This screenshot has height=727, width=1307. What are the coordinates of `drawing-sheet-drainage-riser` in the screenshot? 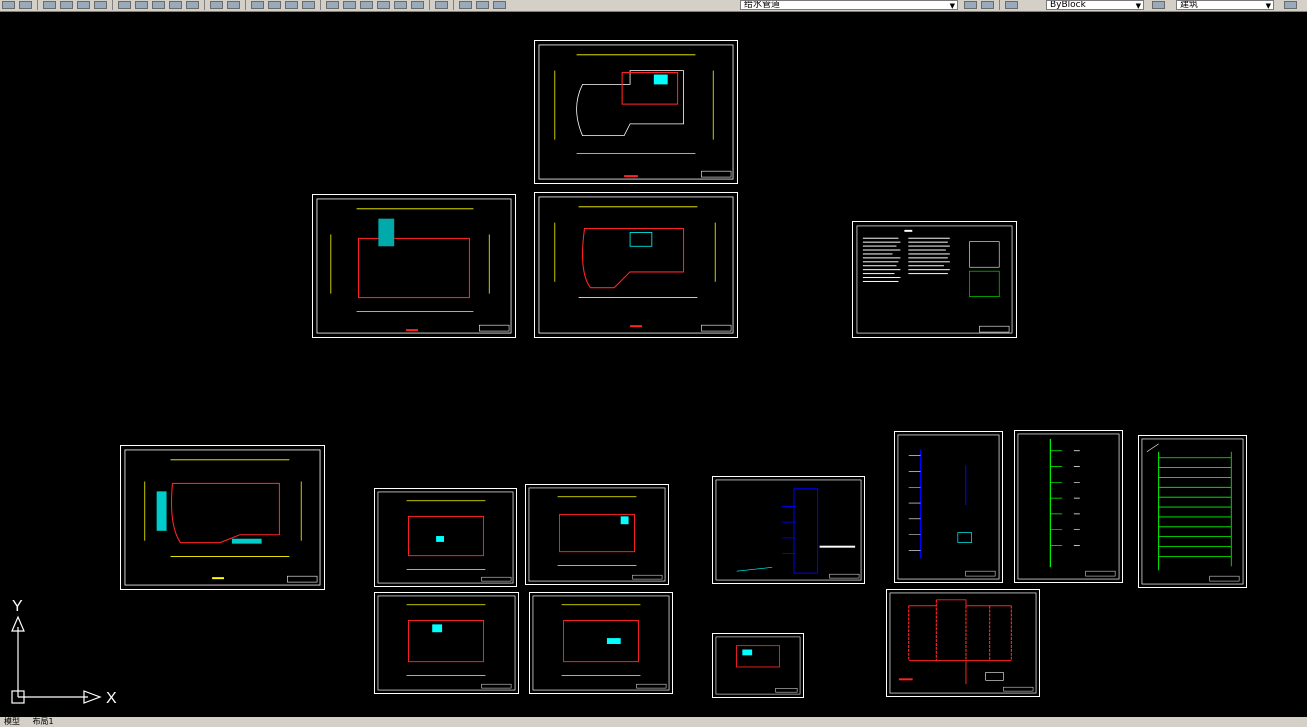 It's located at (1068, 506).